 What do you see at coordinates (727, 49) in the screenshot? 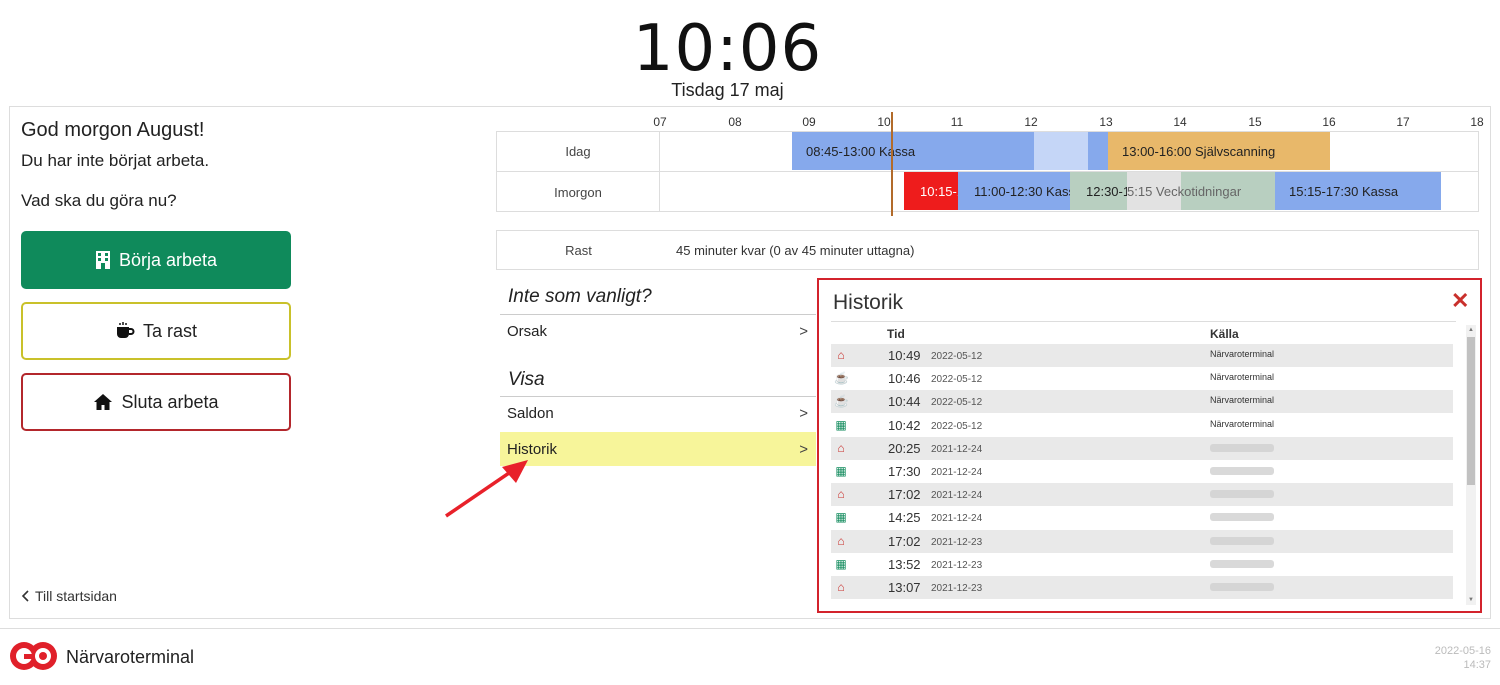
I see `clock-time: 10:06` at bounding box center [727, 49].